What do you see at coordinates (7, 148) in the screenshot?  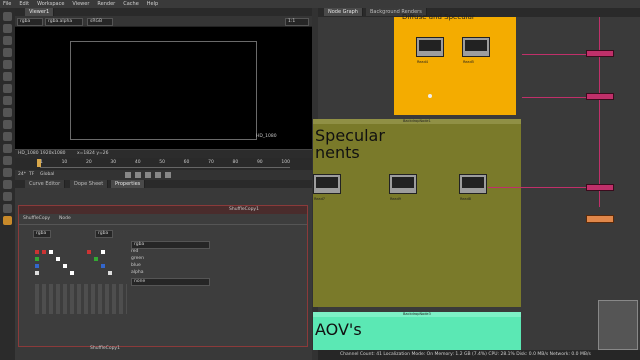 I see `views-icon` at bounding box center [7, 148].